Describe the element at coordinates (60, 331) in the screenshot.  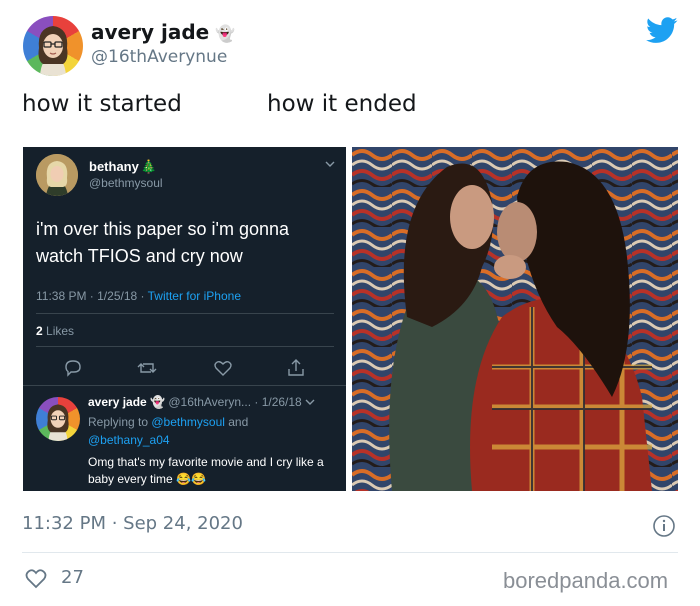
I see `embedded-likes-label: Likes` at that location.